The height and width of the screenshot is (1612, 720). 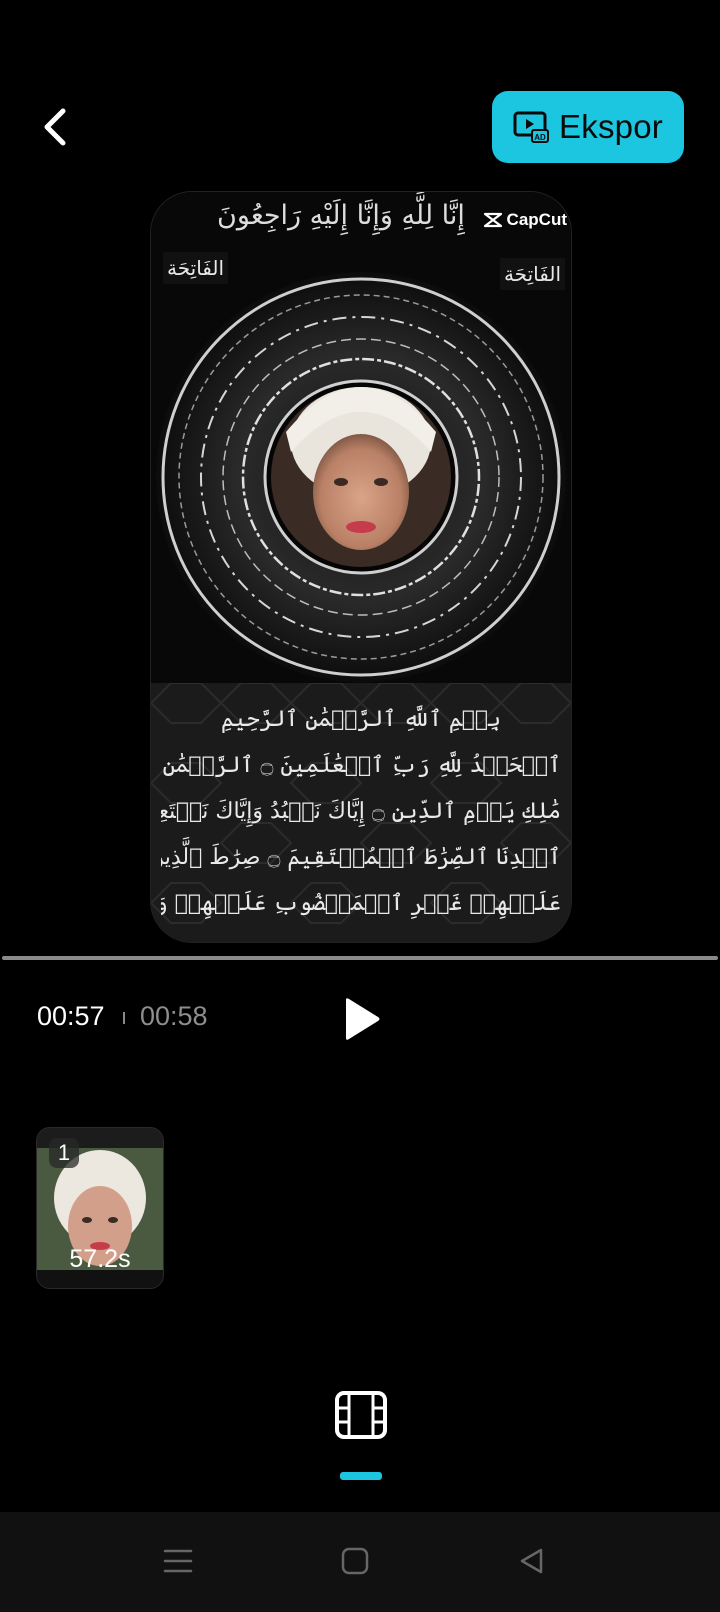 I want to click on export-button: AD Ekspor, so click(x=588, y=127).